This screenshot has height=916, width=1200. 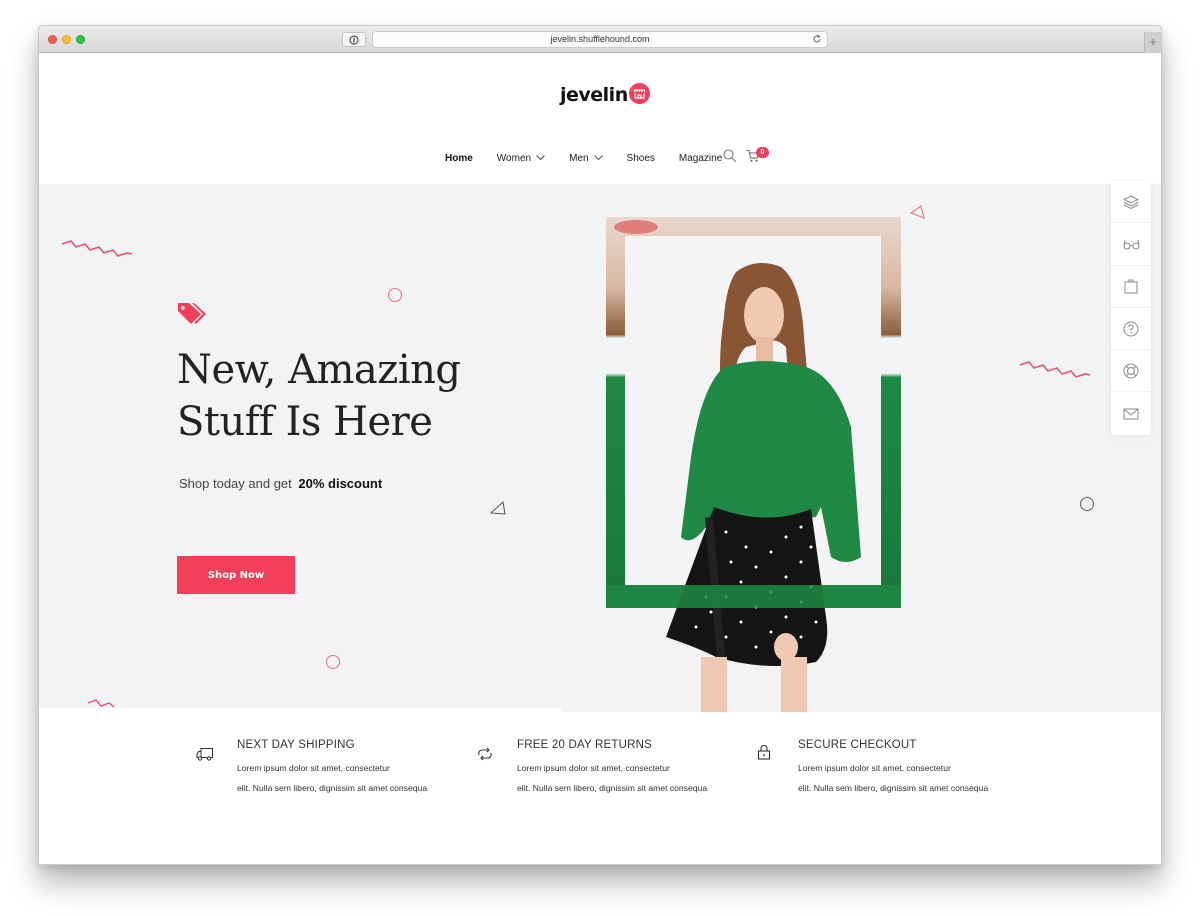 I want to click on logo-text: jevelin, so click(x=594, y=95).